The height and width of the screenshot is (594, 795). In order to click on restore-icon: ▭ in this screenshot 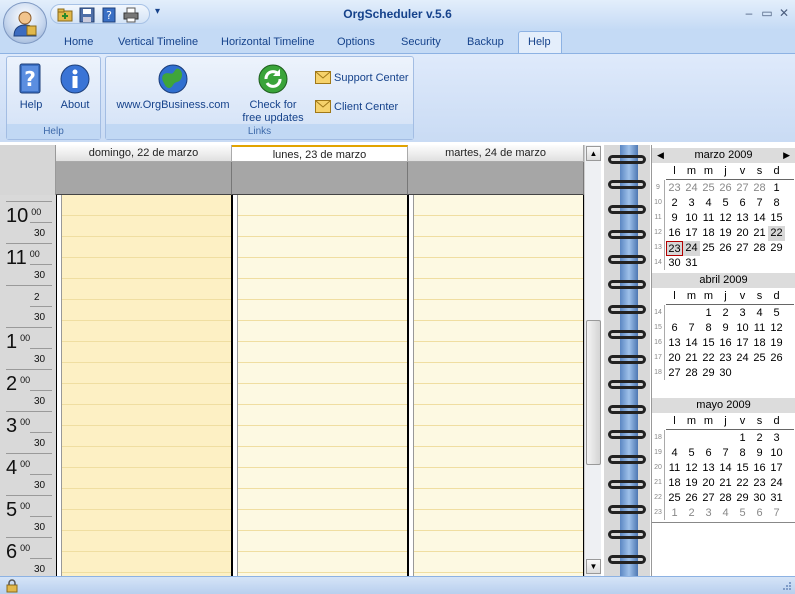, I will do `click(767, 13)`.